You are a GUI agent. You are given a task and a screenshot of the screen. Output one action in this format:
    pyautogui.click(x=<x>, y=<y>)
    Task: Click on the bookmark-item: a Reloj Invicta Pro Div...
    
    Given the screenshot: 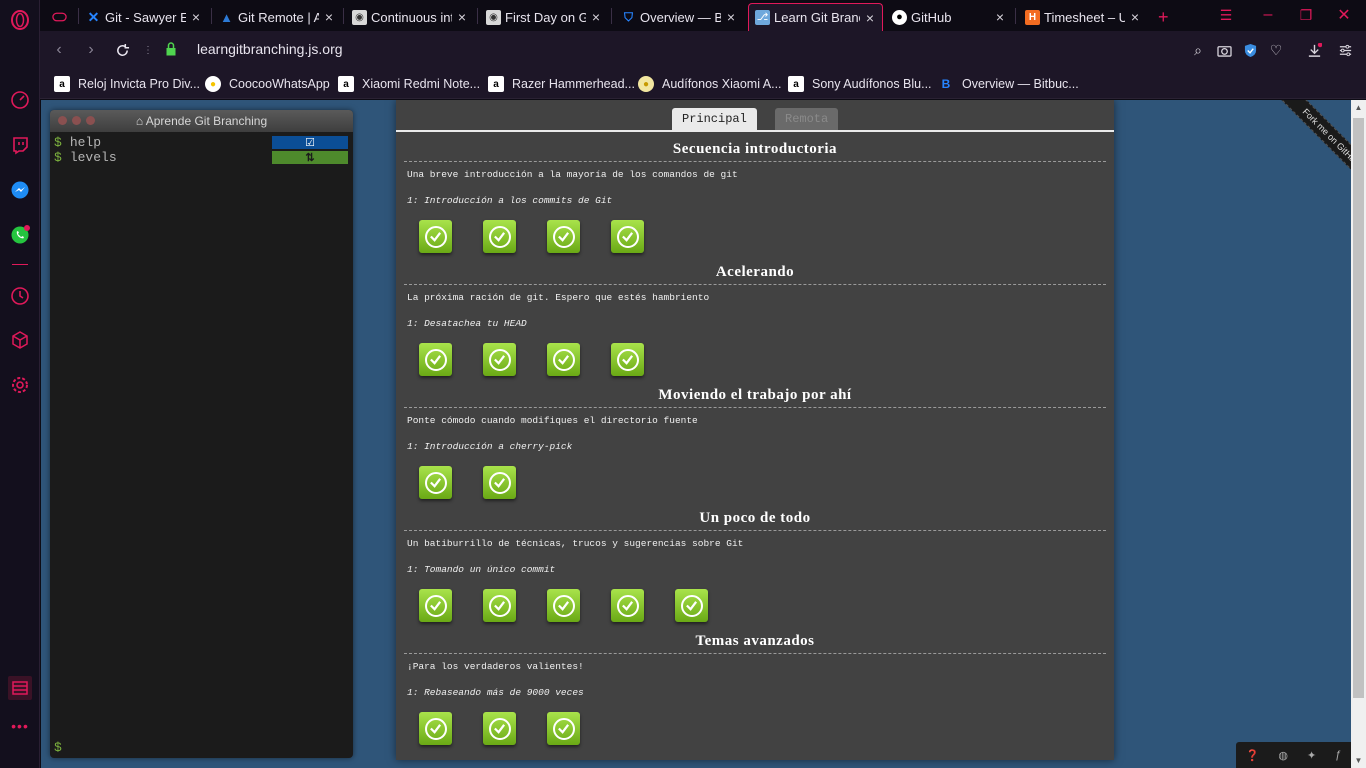 What is the action you would take?
    pyautogui.click(x=127, y=84)
    